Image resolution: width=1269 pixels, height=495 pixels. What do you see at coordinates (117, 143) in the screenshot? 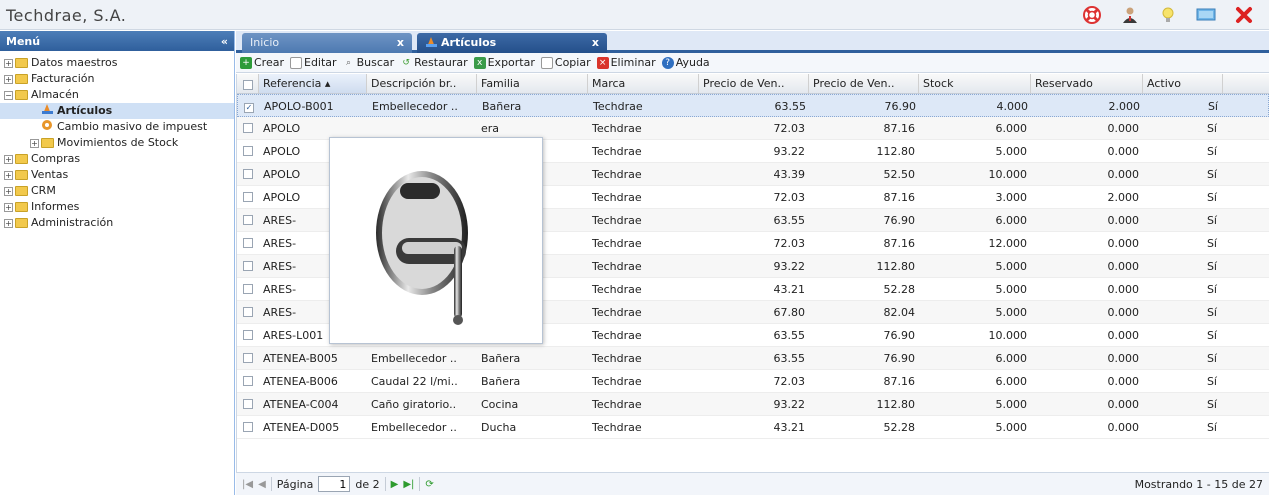
I see `sidebar-item-movimientos-stock: + Movimientos de Stock` at bounding box center [117, 143].